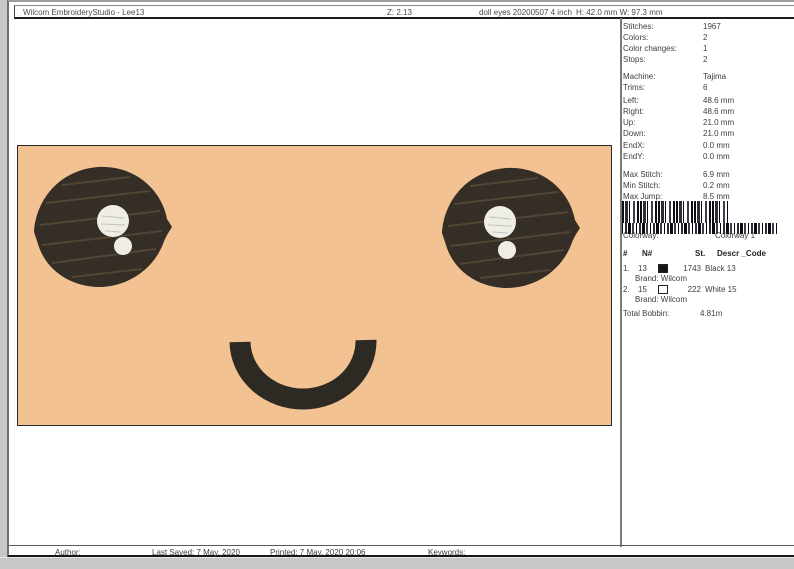 This screenshot has width=794, height=569. I want to click on thread-row: 1. 13 1743 Black 13, so click(708, 269).